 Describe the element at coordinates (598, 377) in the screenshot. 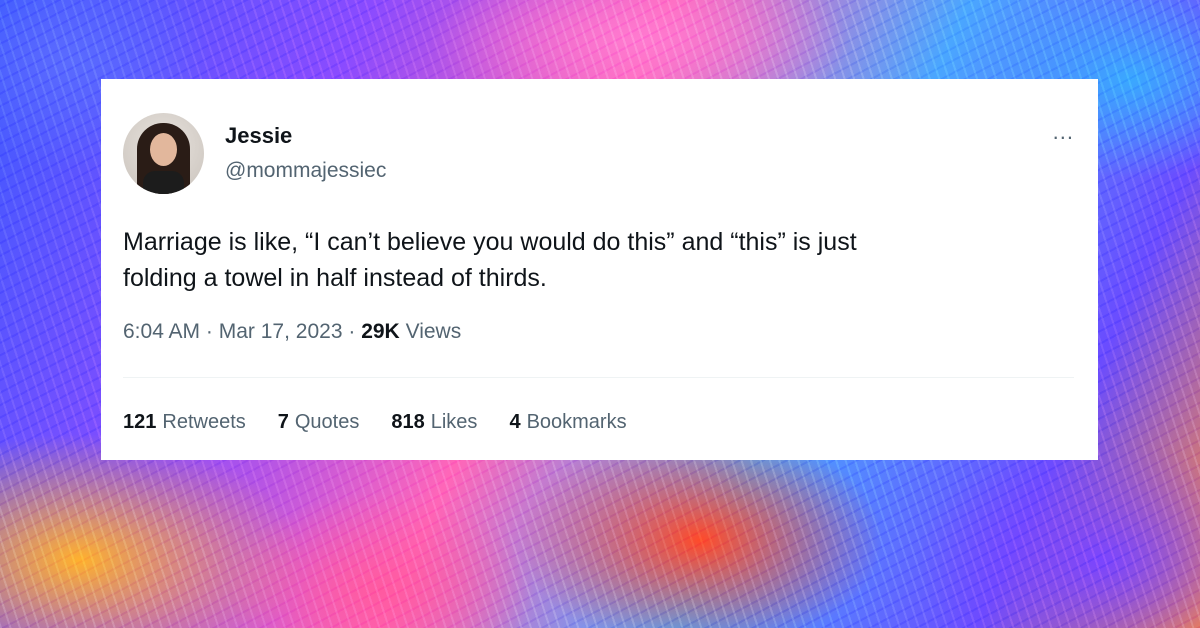

I see `divider` at that location.